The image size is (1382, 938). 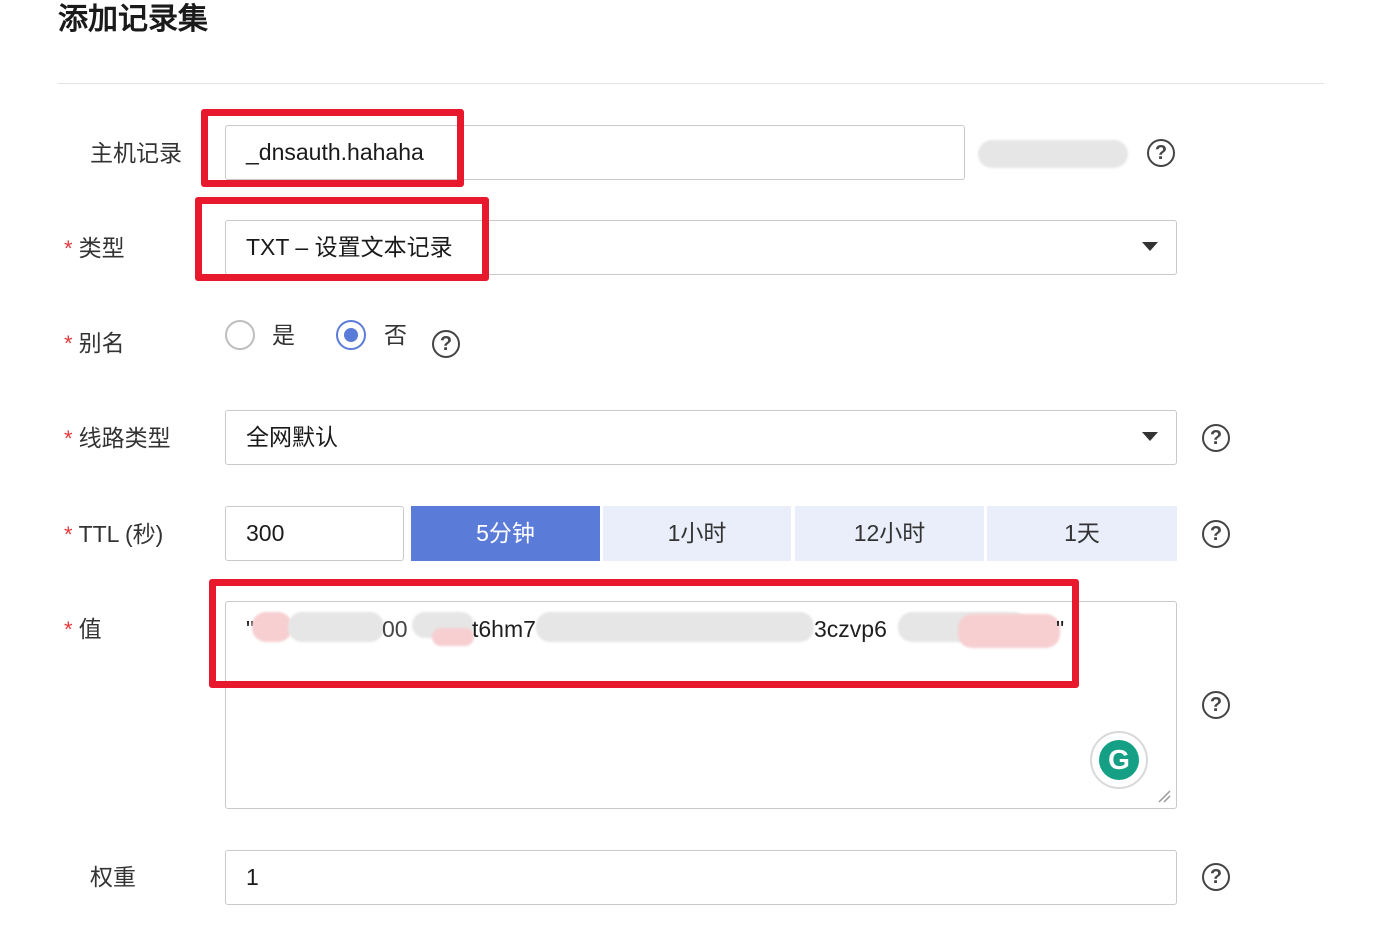 What do you see at coordinates (1161, 153) in the screenshot?
I see `host-record-help-icon: ?` at bounding box center [1161, 153].